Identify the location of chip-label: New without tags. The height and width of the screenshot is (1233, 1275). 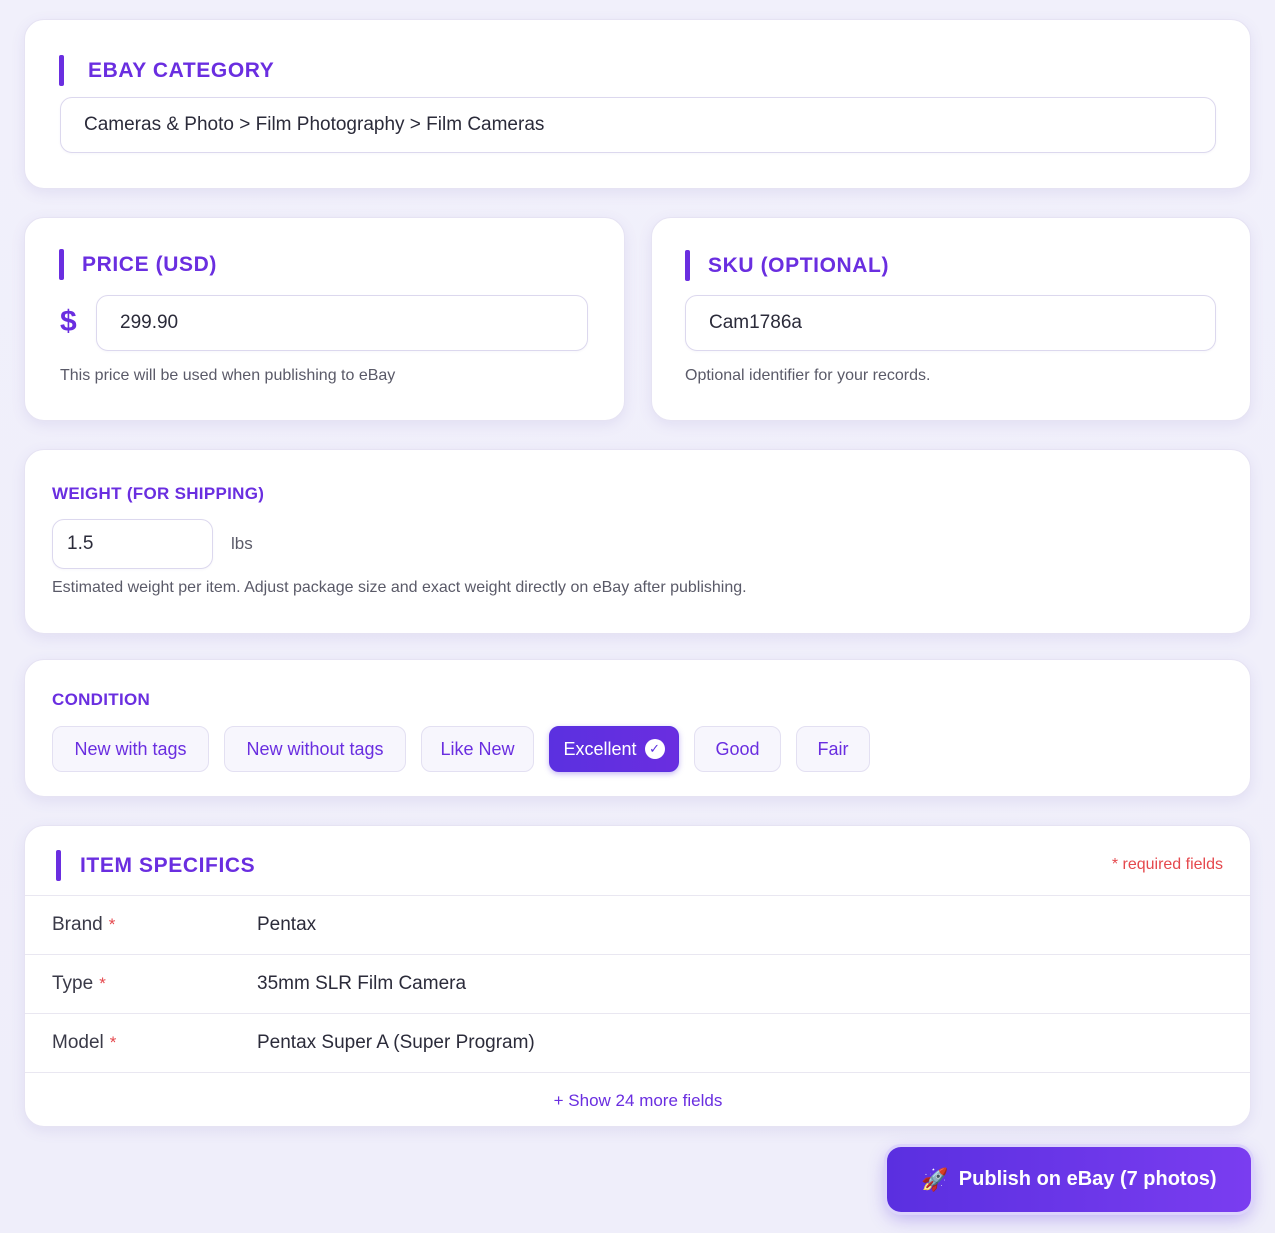
(315, 748).